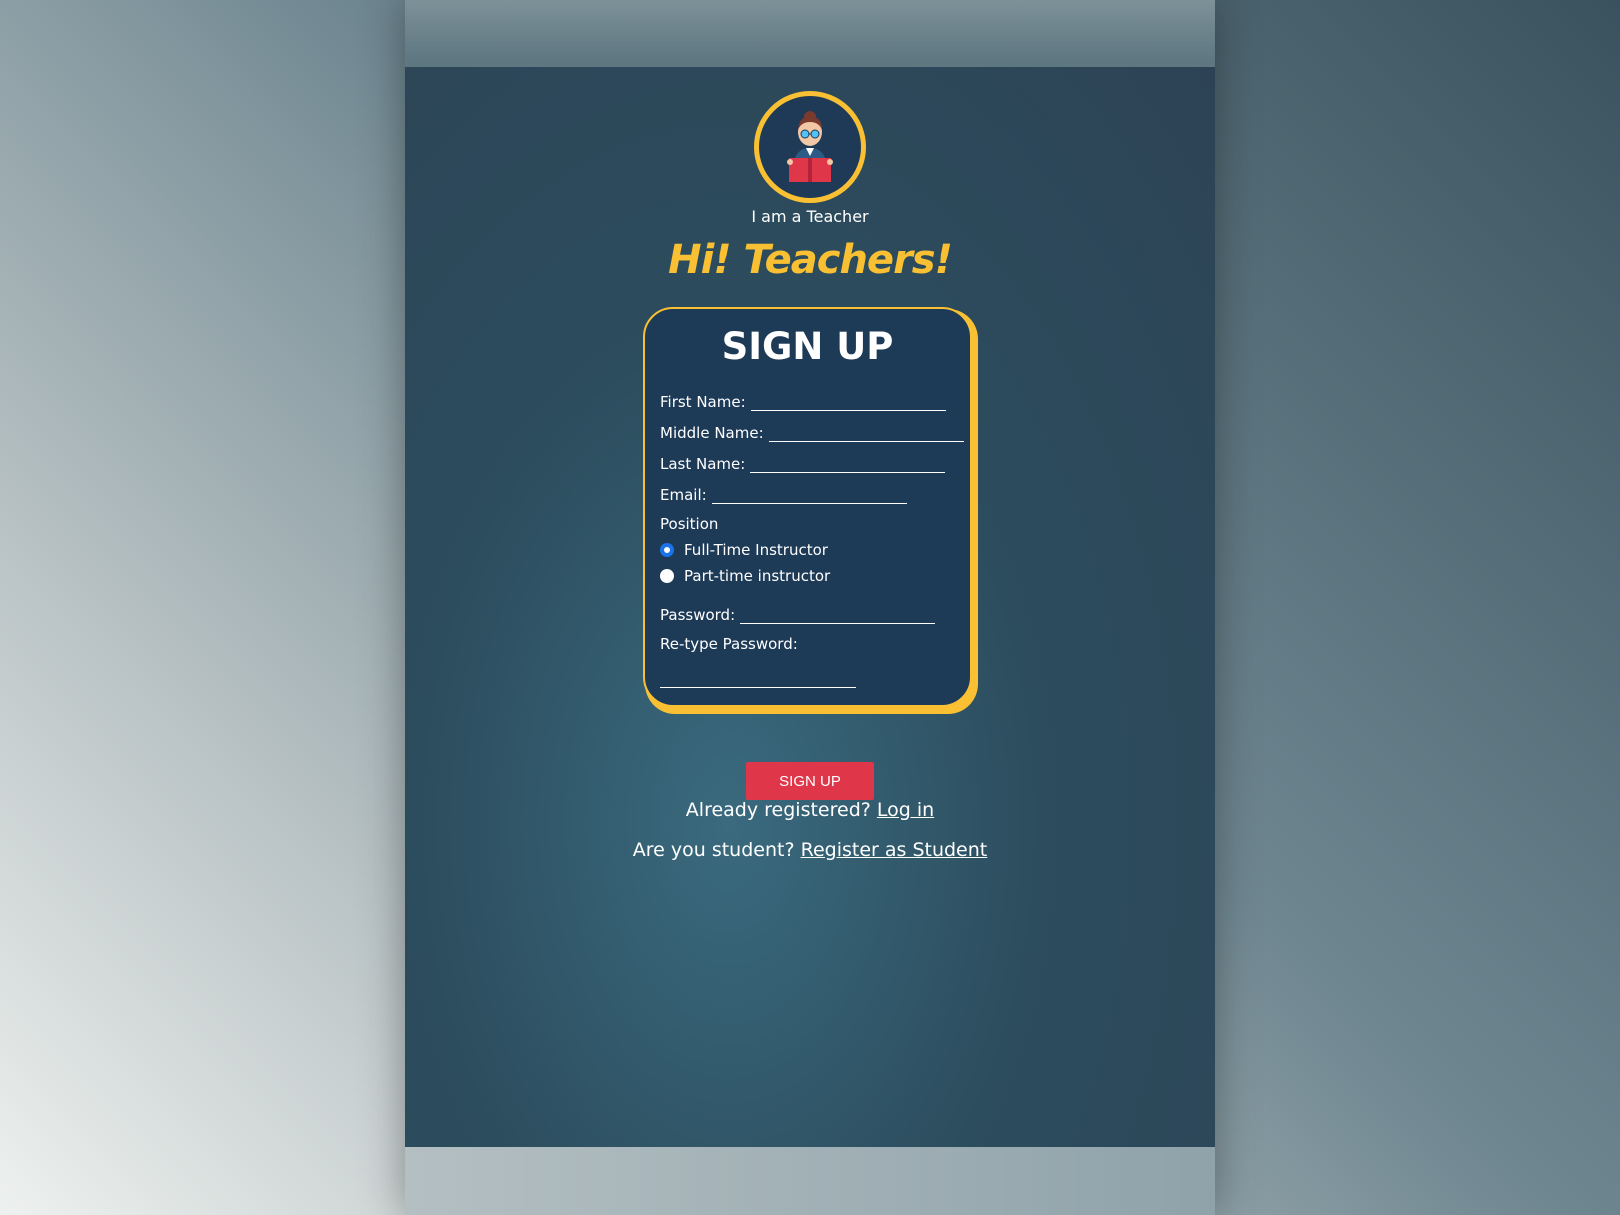 The image size is (1620, 1215). I want to click on first-name-row: First Name:, so click(803, 400).